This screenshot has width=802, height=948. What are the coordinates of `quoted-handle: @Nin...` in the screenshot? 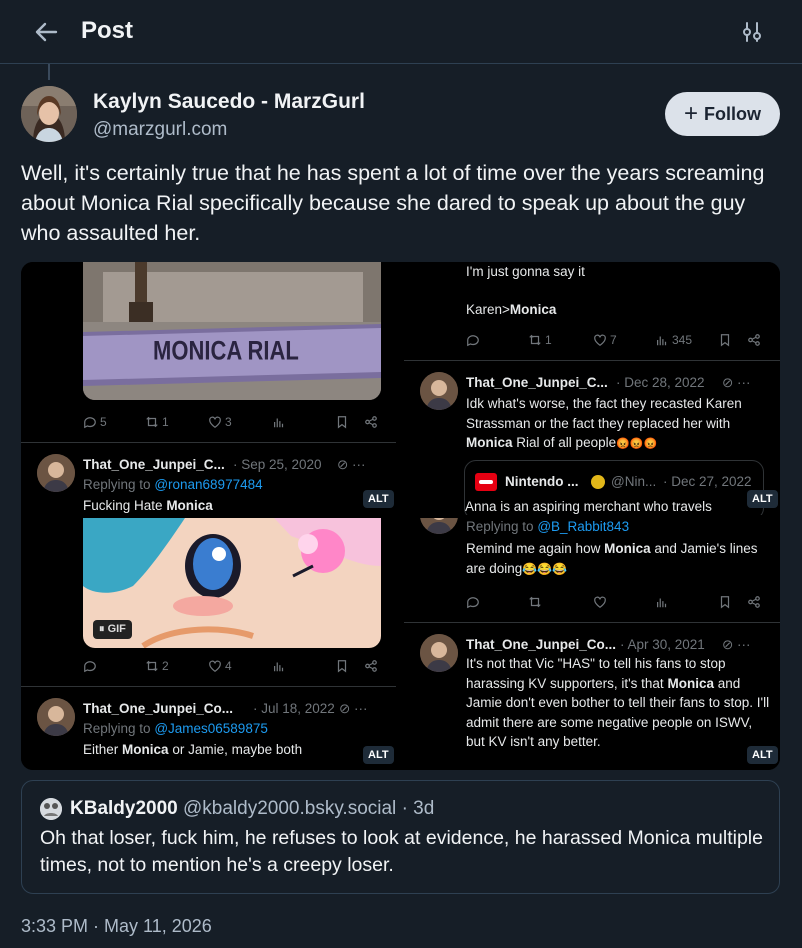 It's located at (634, 481).